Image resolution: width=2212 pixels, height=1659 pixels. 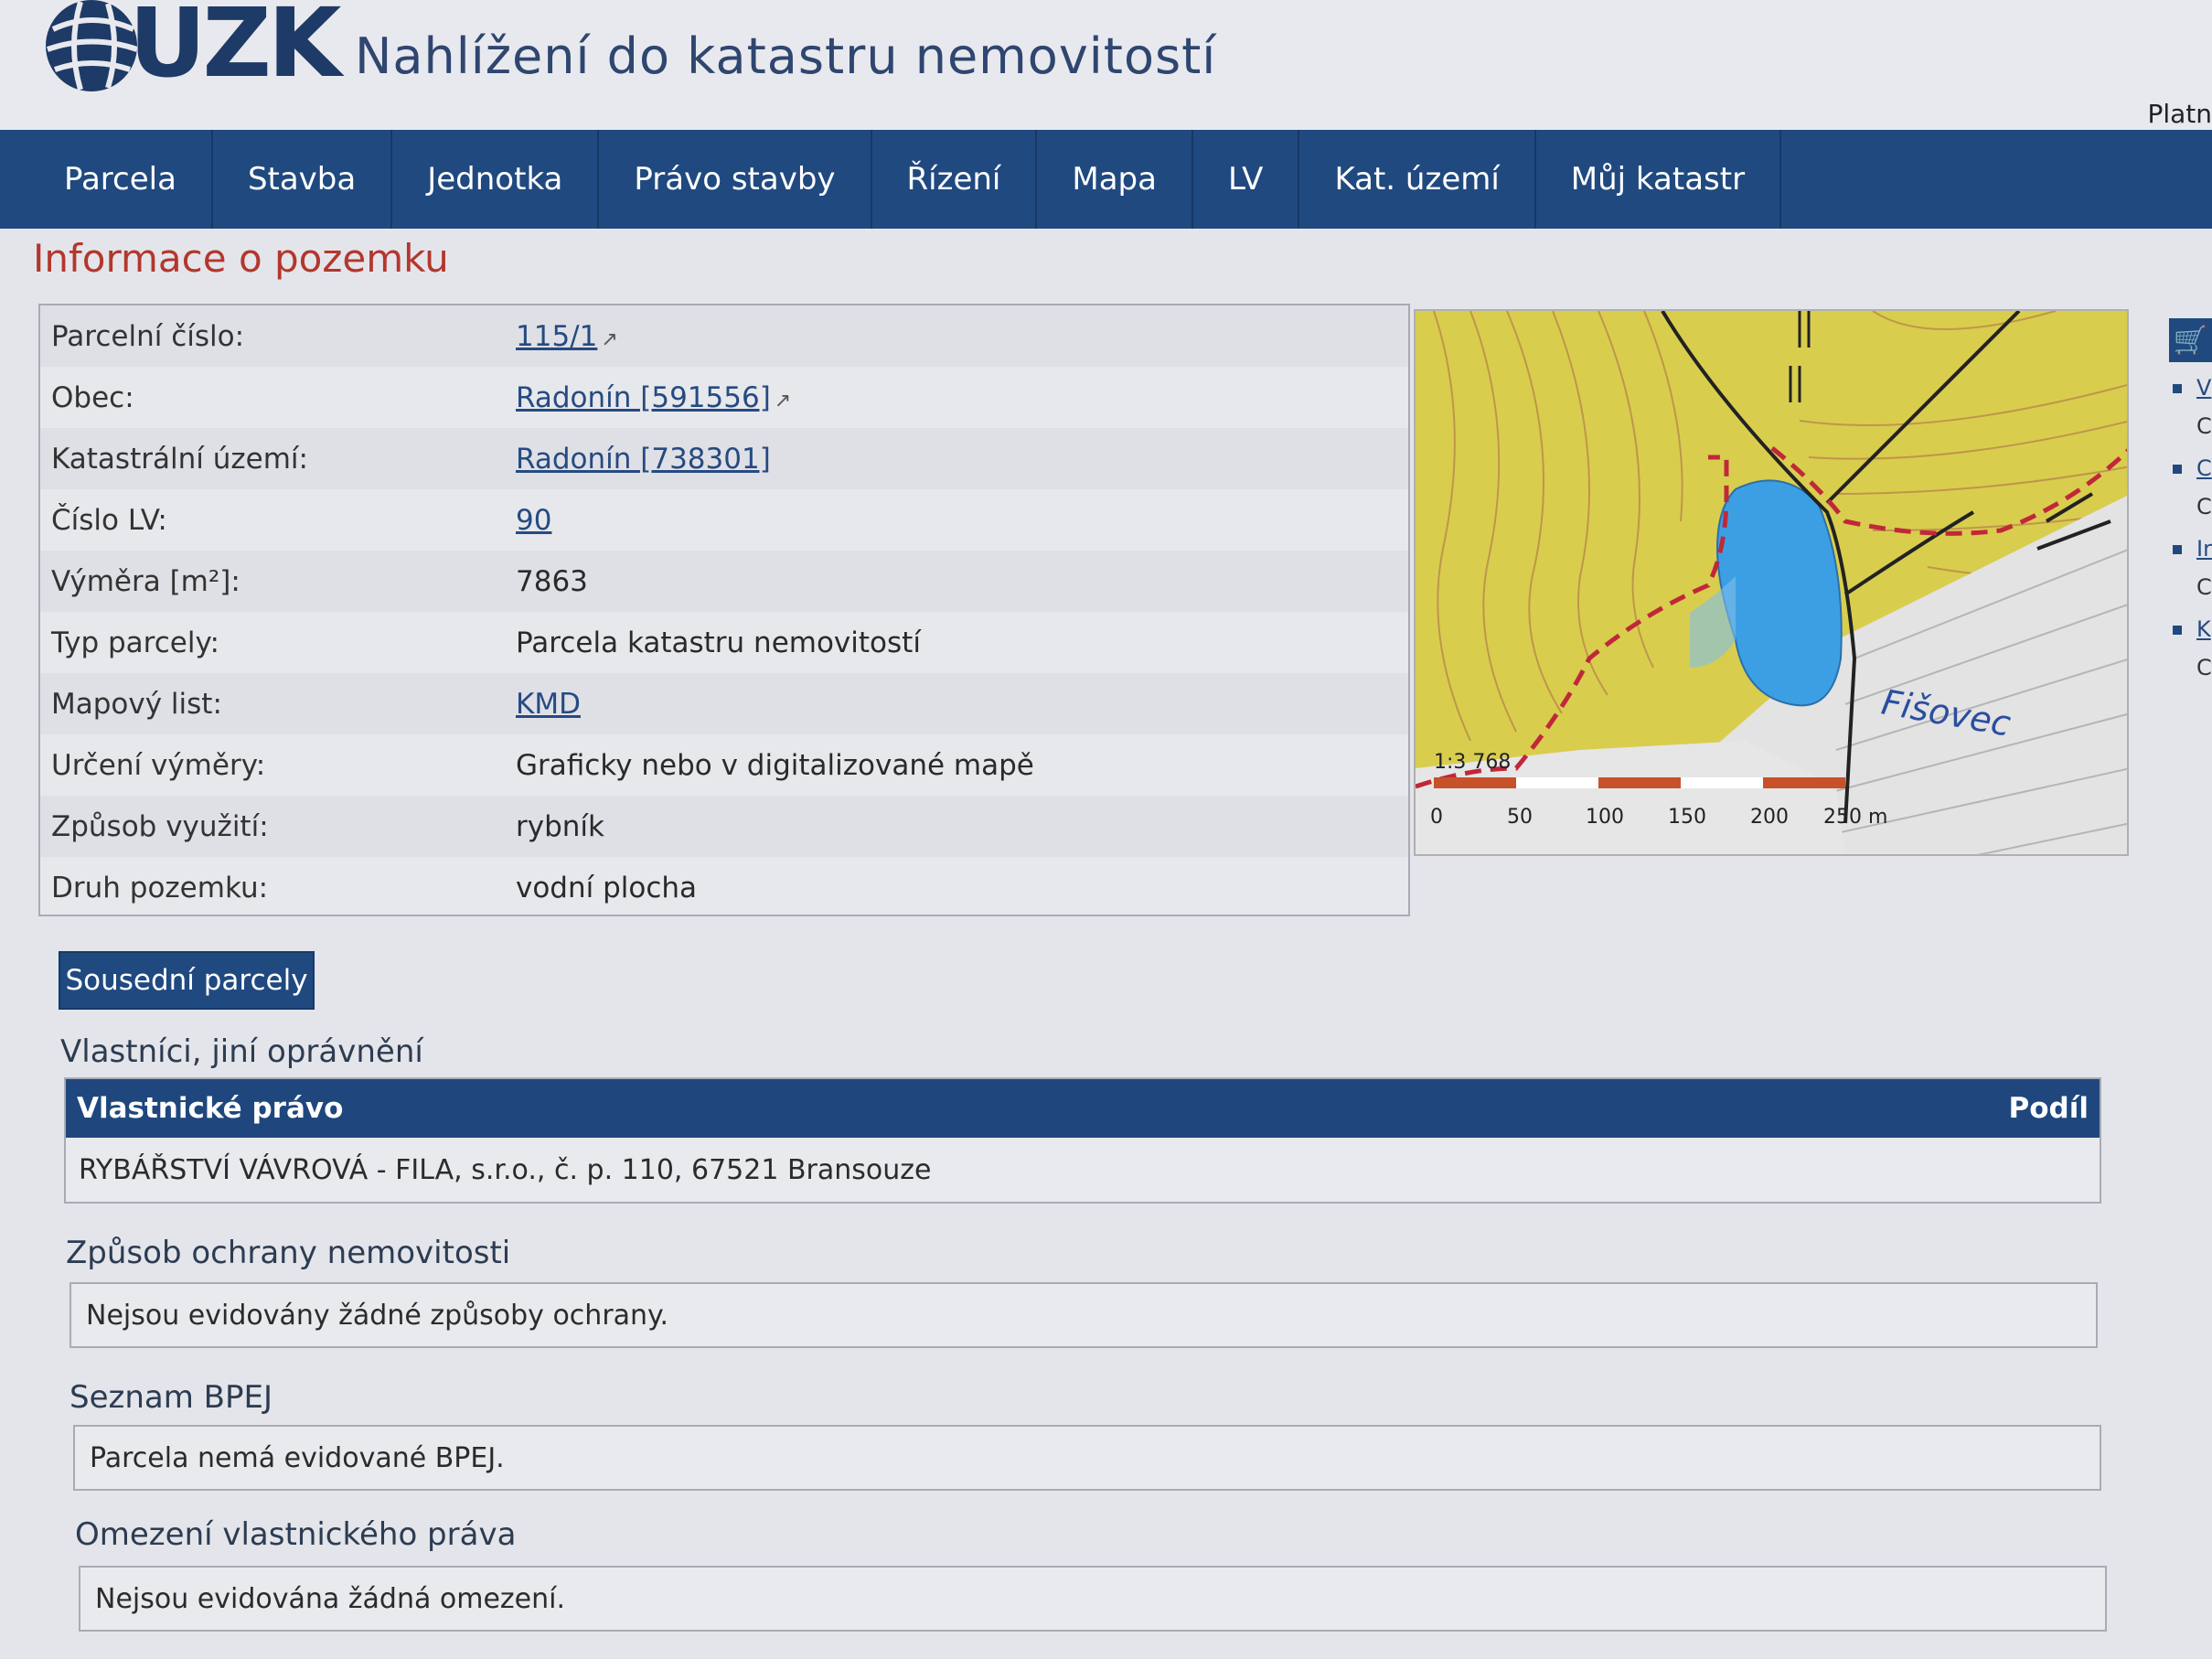 What do you see at coordinates (549, 704) in the screenshot?
I see `map-sheet-link: KMD` at bounding box center [549, 704].